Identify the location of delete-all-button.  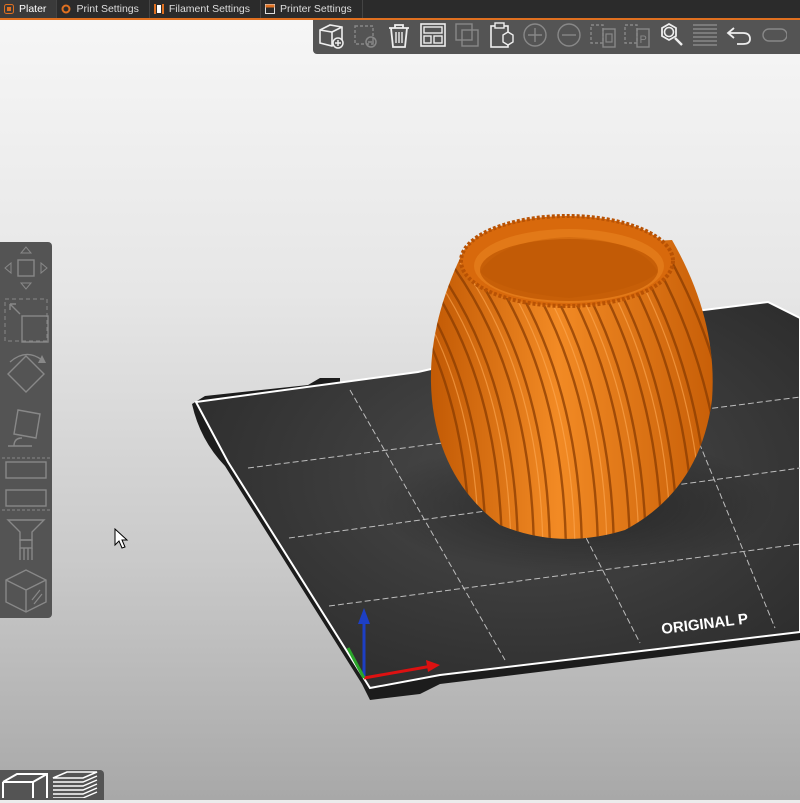
(399, 37).